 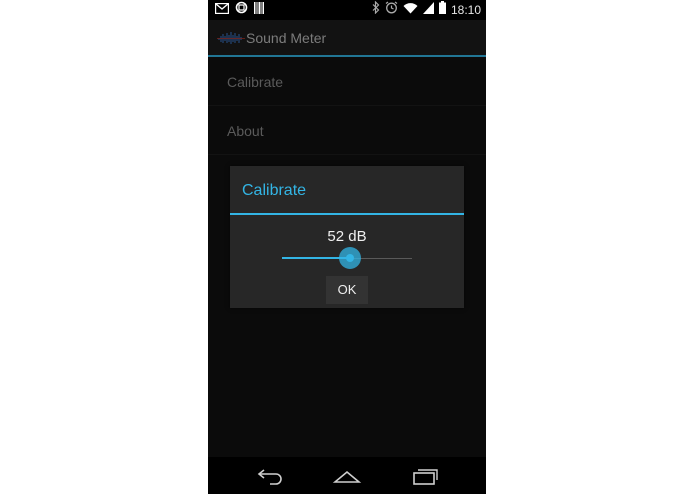 I want to click on db-value-label: 52 dB, so click(x=347, y=236).